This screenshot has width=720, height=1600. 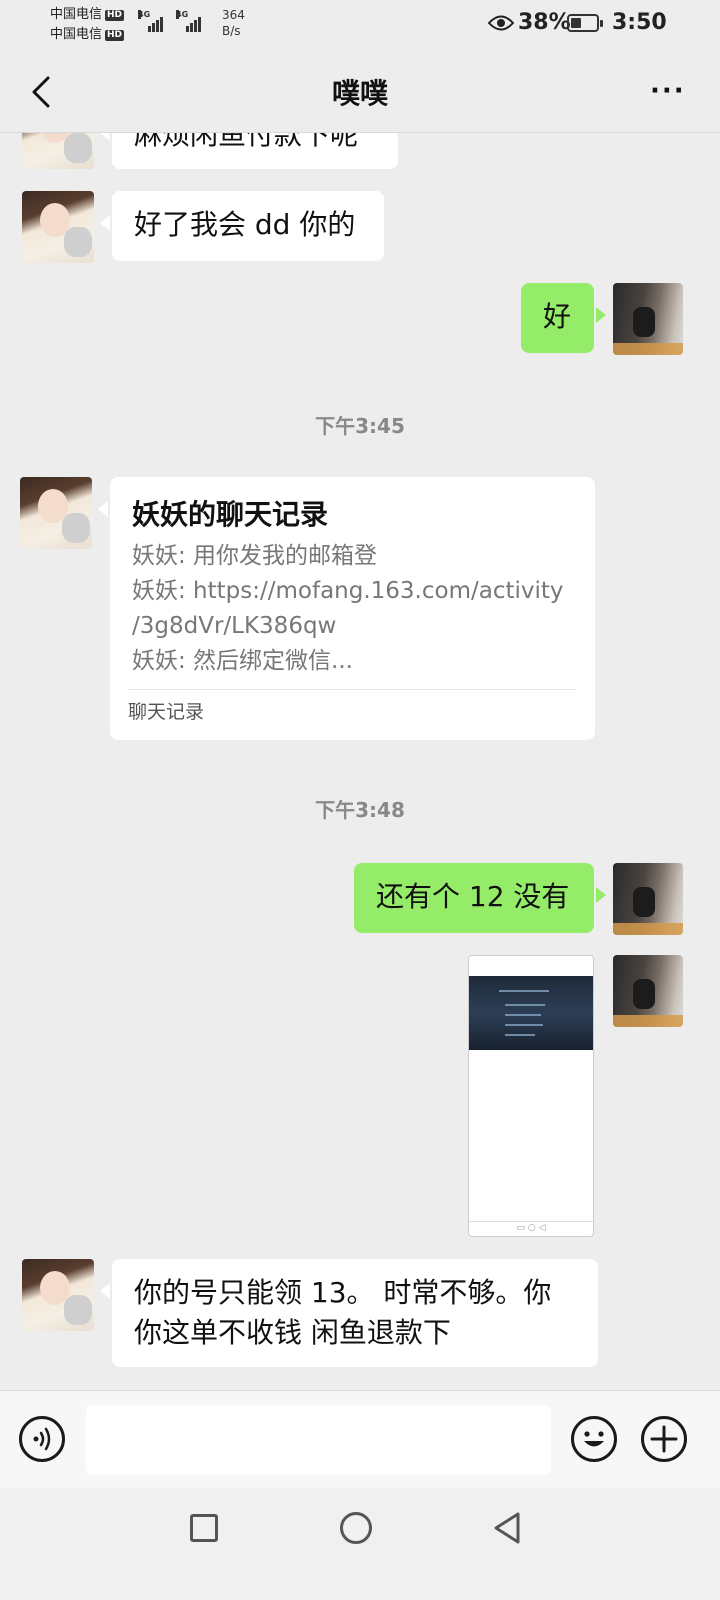 I want to click on card-footer: 聊天记录, so click(x=166, y=712).